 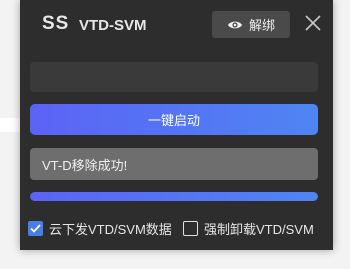 What do you see at coordinates (11, 125) in the screenshot?
I see `background-strip` at bounding box center [11, 125].